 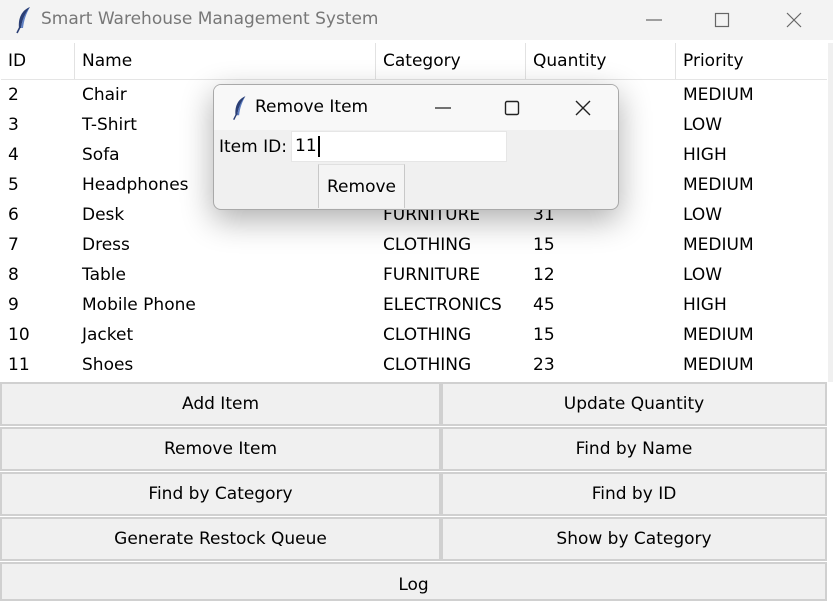 I want to click on cell-id: 3, so click(x=13, y=125).